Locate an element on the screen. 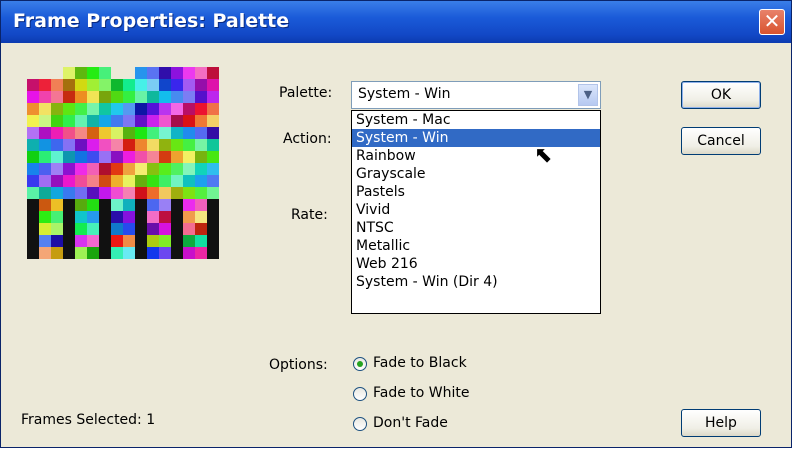  option-radio: Fade to White is located at coordinates (453, 396).